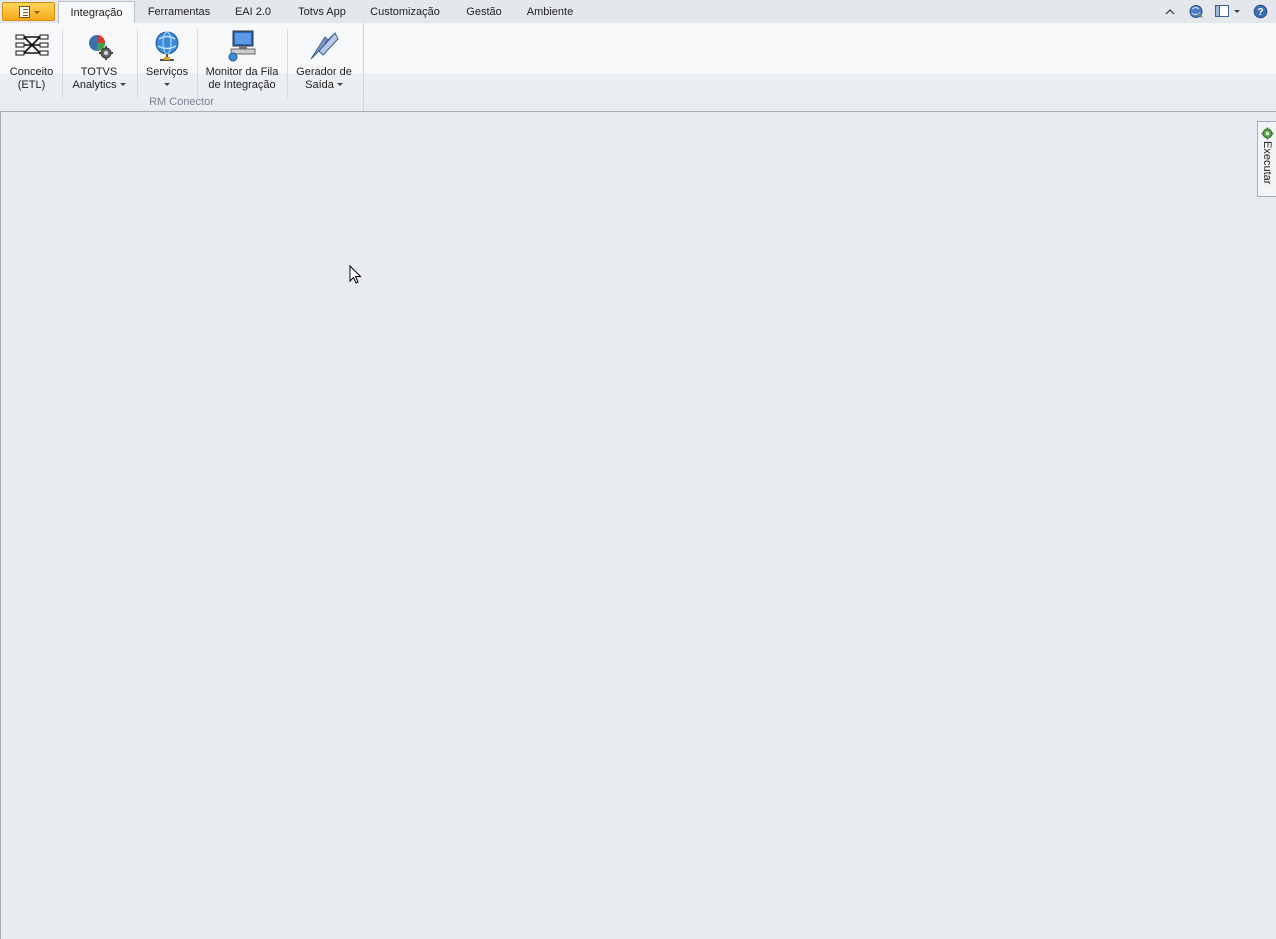 The height and width of the screenshot is (939, 1276). What do you see at coordinates (253, 11) in the screenshot?
I see `tab-eai: EAI 2.0` at bounding box center [253, 11].